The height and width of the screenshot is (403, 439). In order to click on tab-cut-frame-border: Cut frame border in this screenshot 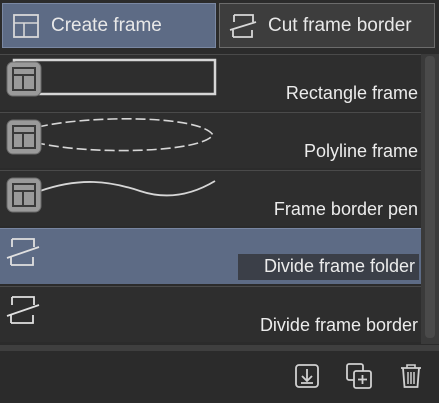, I will do `click(327, 25)`.